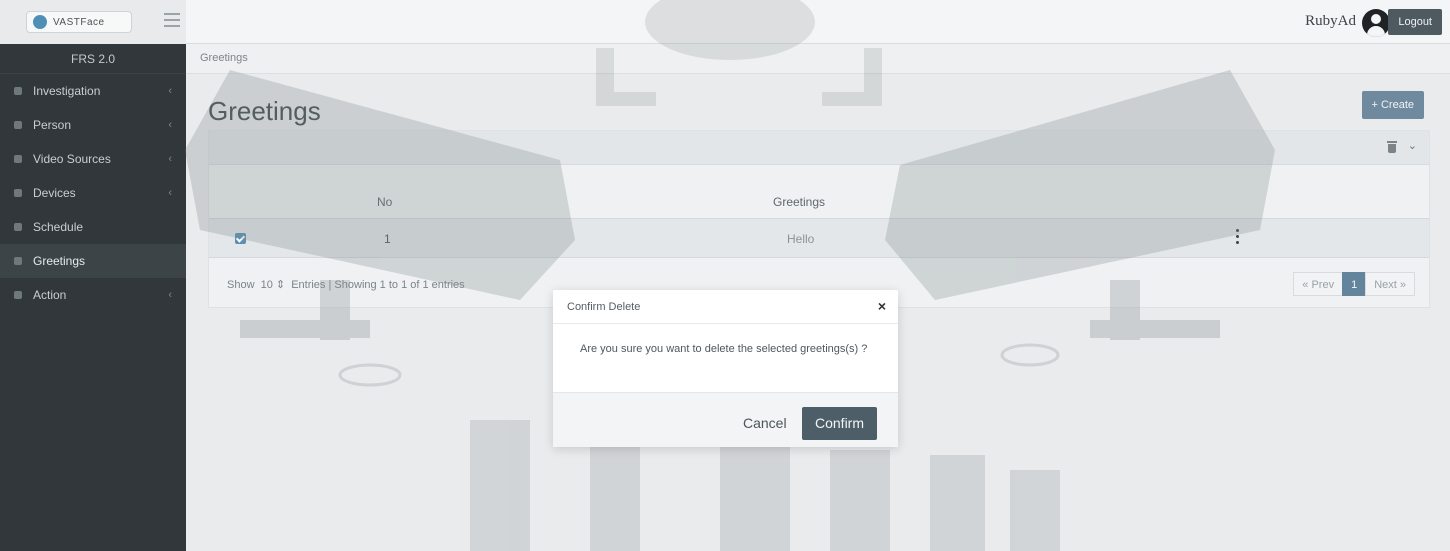 This screenshot has height=551, width=1450. What do you see at coordinates (819, 238) in the screenshot?
I see `table-row: 1 Hello` at bounding box center [819, 238].